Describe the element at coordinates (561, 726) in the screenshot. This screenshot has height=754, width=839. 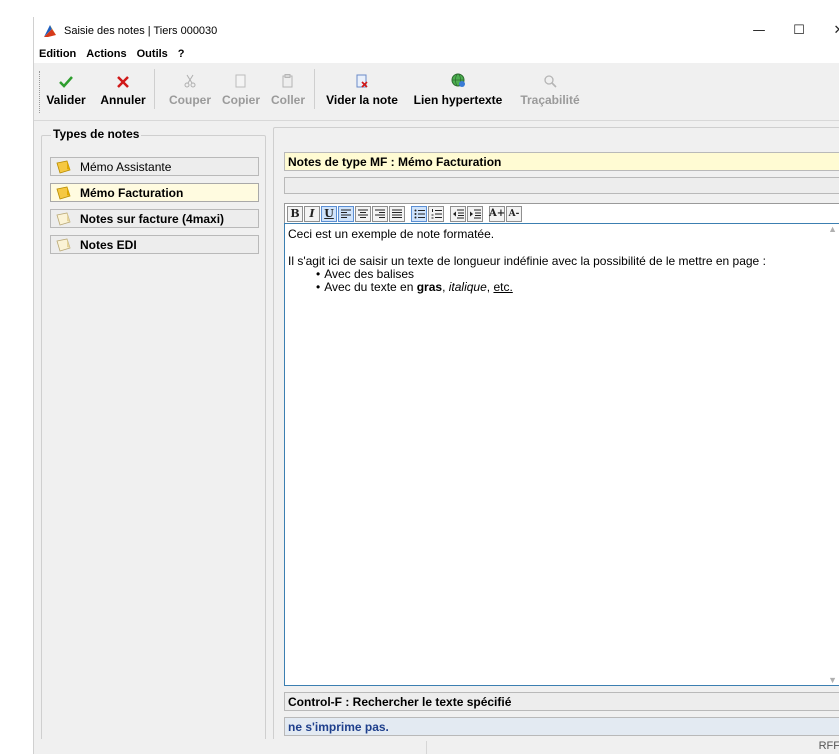
I see `print-hint-bar: ne s'imprime pas.` at that location.